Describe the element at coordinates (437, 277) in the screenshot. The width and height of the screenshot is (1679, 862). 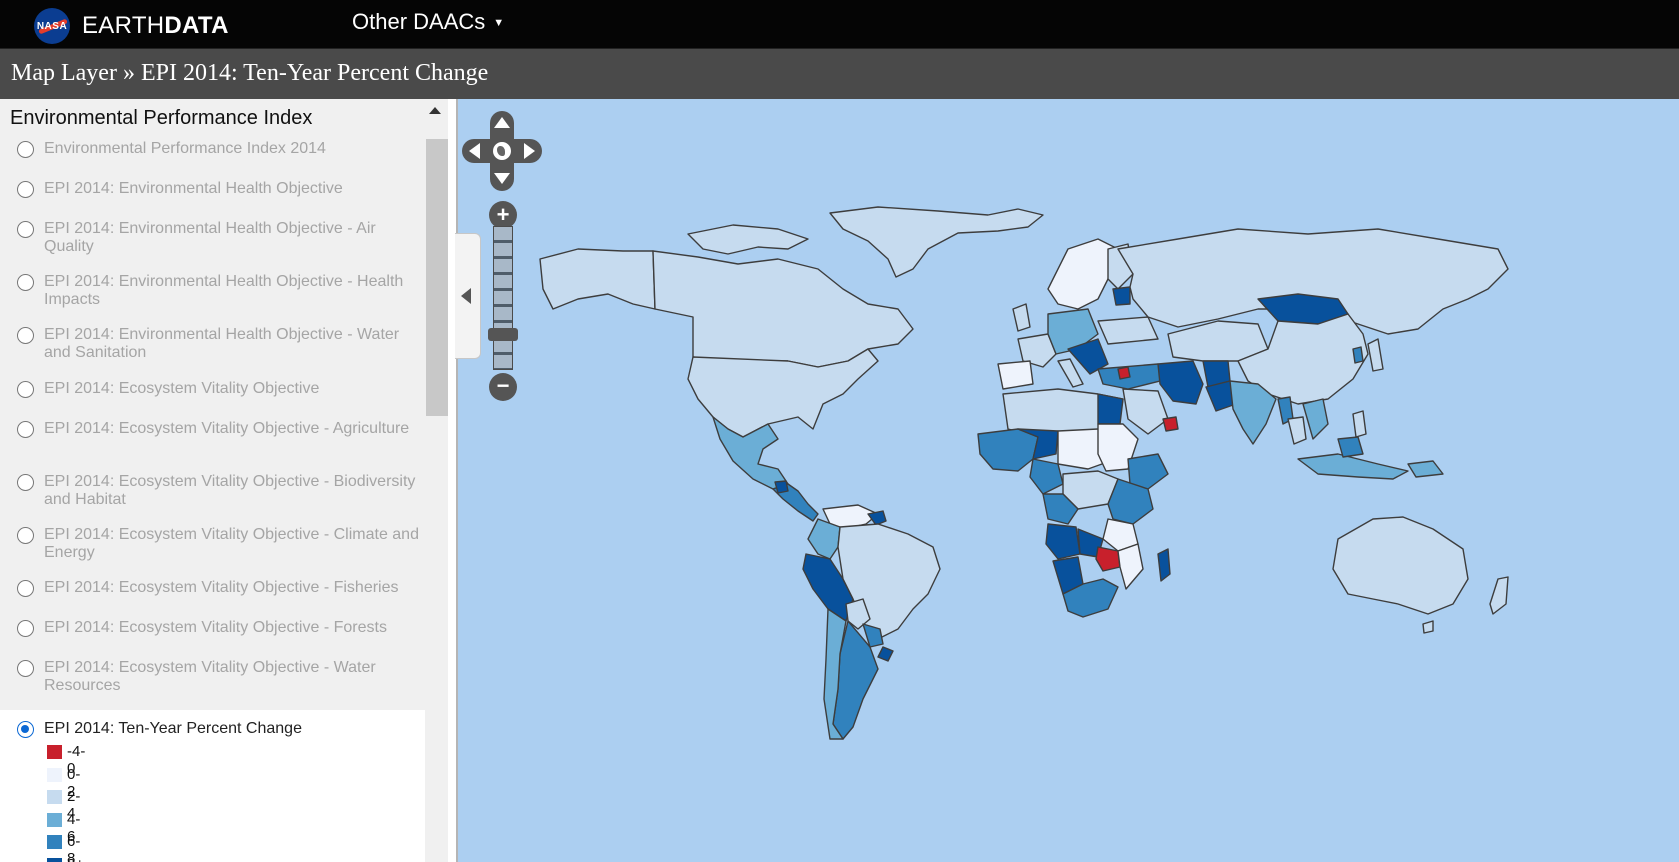
I see `scrollbar-thumb` at that location.